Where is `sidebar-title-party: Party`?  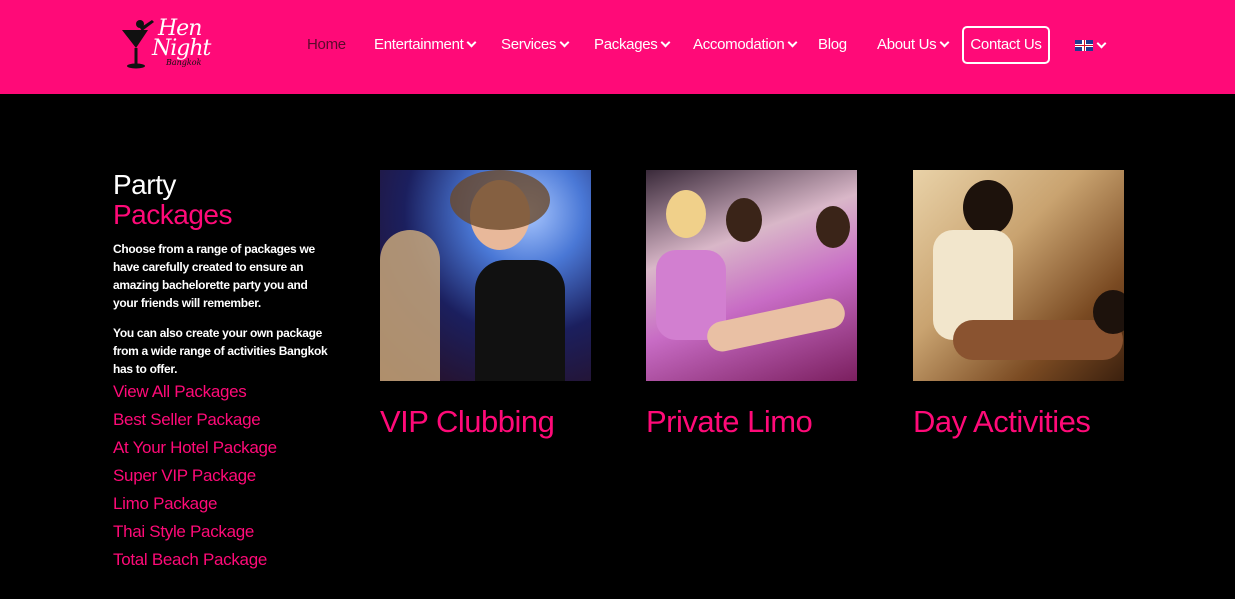 sidebar-title-party: Party is located at coordinates (144, 184).